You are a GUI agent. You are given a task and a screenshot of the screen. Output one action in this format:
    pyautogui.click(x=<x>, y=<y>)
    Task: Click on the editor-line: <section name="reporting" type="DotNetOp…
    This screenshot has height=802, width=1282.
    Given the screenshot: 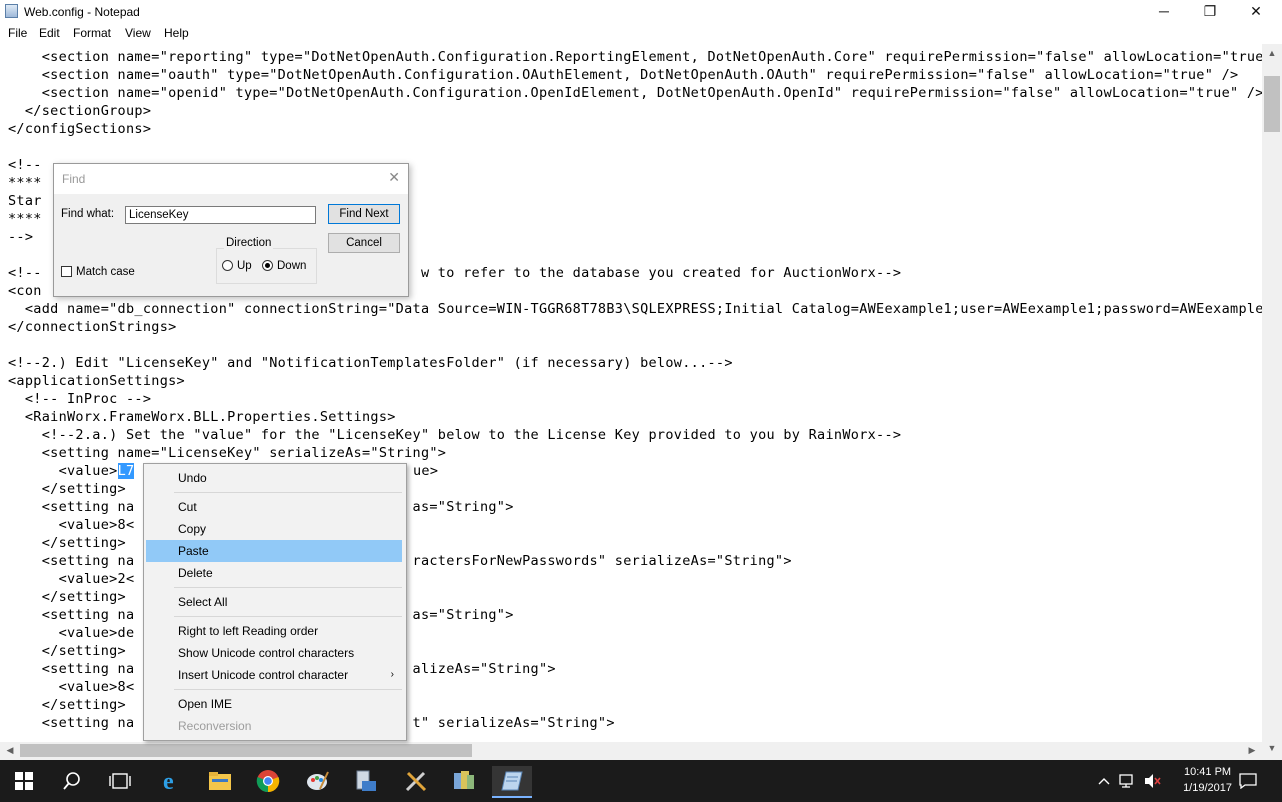 What is the action you would take?
    pyautogui.click(x=635, y=57)
    